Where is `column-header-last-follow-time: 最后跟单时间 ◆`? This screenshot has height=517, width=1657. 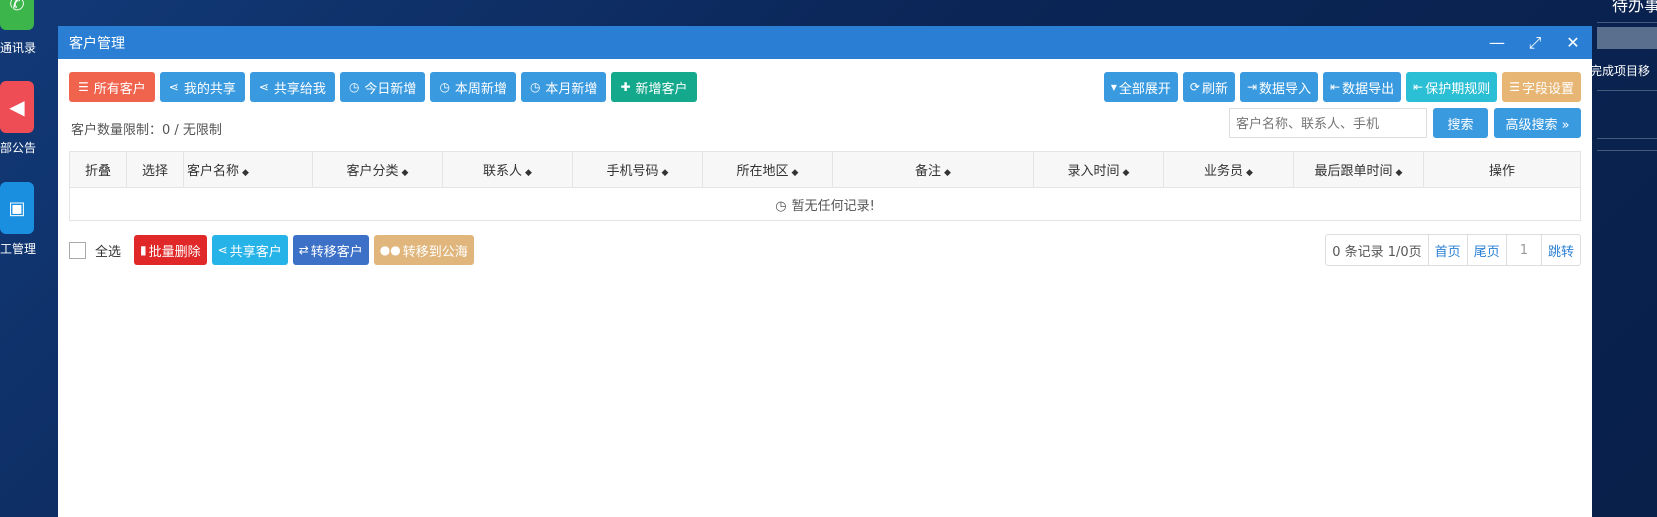 column-header-last-follow-time: 最后跟单时间 ◆ is located at coordinates (1358, 169).